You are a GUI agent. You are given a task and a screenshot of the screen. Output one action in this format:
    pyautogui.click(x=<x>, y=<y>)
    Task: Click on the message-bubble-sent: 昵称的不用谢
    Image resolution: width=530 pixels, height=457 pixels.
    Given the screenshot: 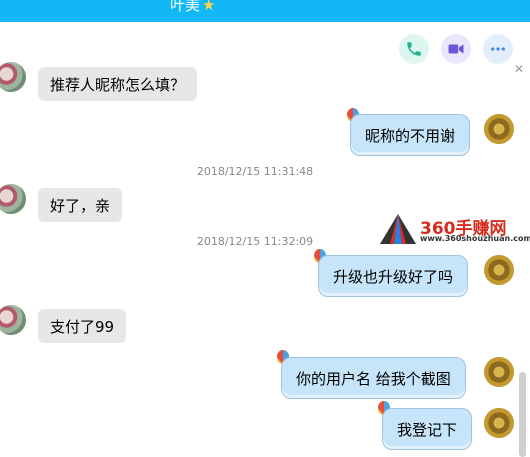 What is the action you would take?
    pyautogui.click(x=410, y=135)
    